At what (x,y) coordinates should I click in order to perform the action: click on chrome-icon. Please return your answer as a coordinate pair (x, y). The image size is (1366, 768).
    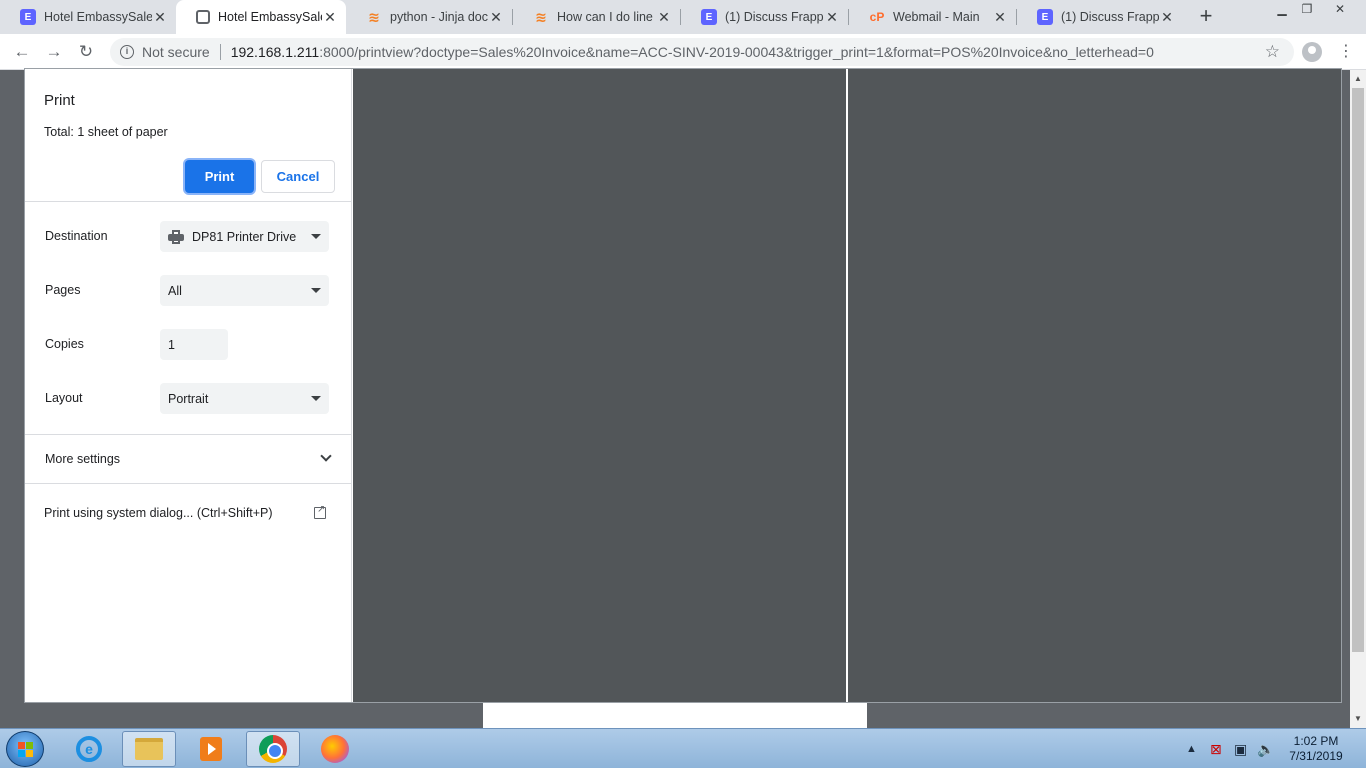
    Looking at the image, I should click on (273, 749).